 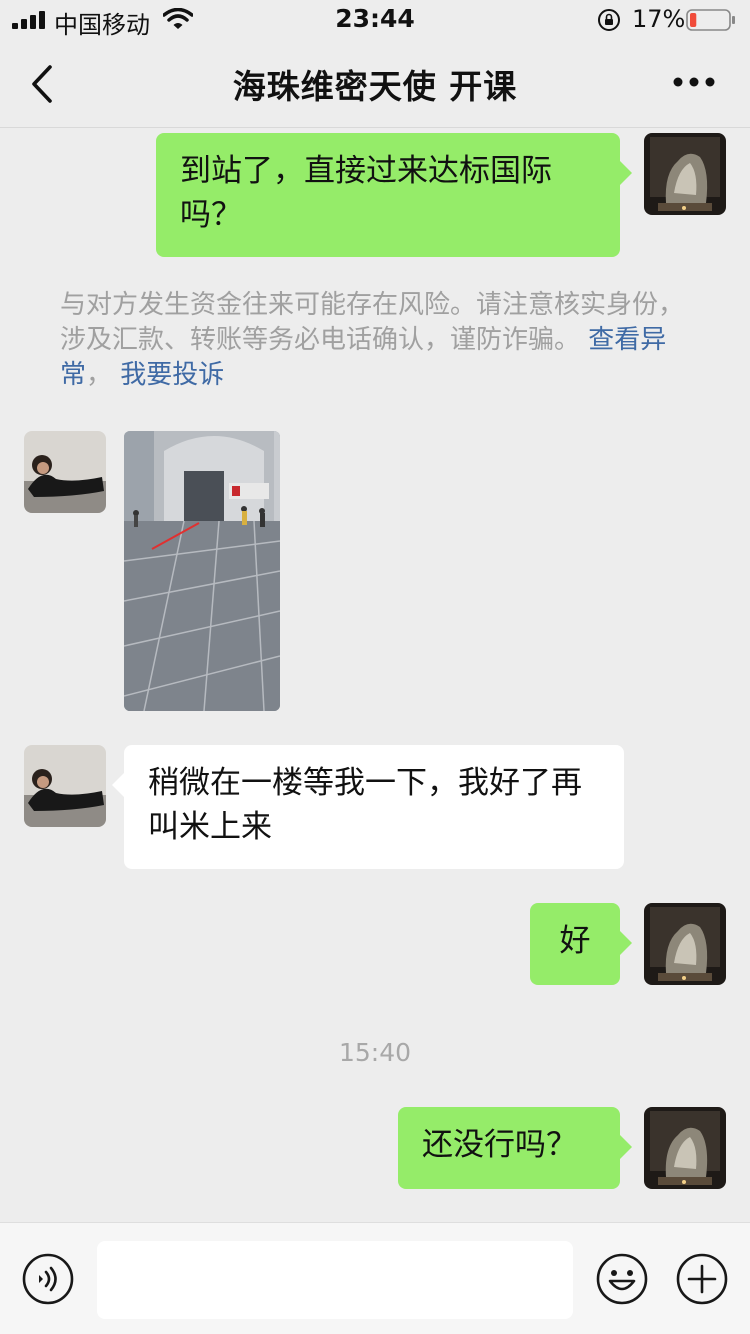 What do you see at coordinates (499, 1145) in the screenshot?
I see `message-text: 还没行吗？` at bounding box center [499, 1145].